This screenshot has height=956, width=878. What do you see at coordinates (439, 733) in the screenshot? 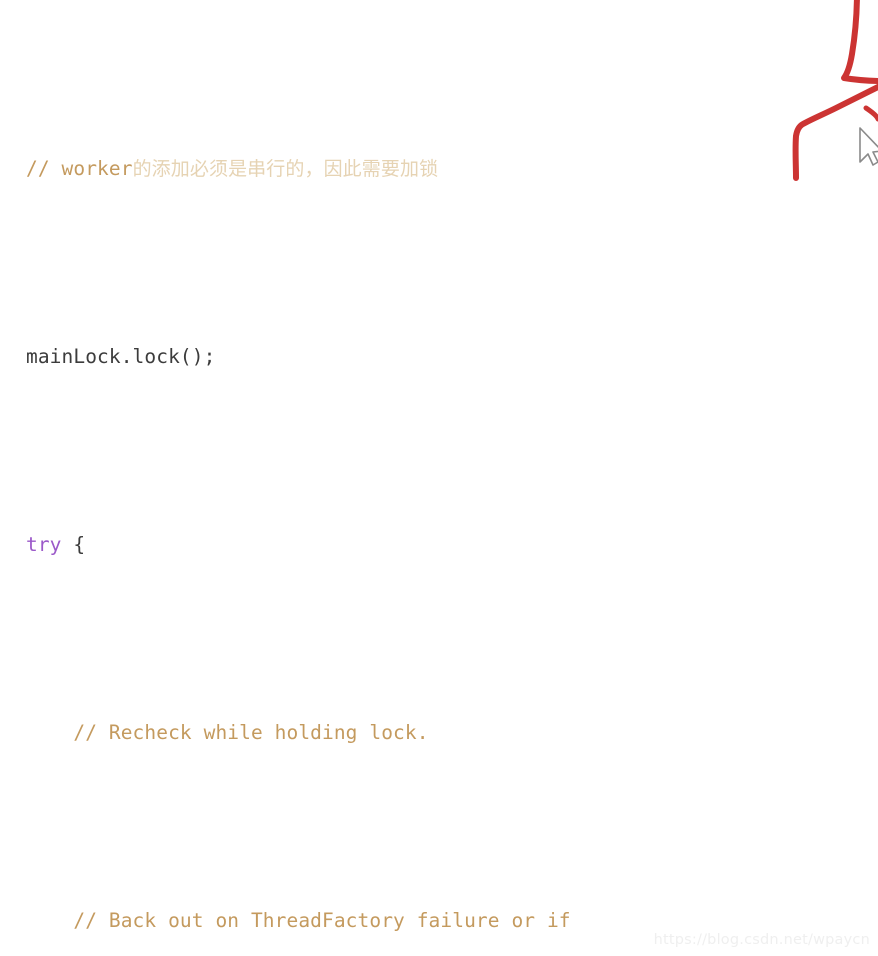
I see `code-line: // Recheck while holding lock.` at bounding box center [439, 733].